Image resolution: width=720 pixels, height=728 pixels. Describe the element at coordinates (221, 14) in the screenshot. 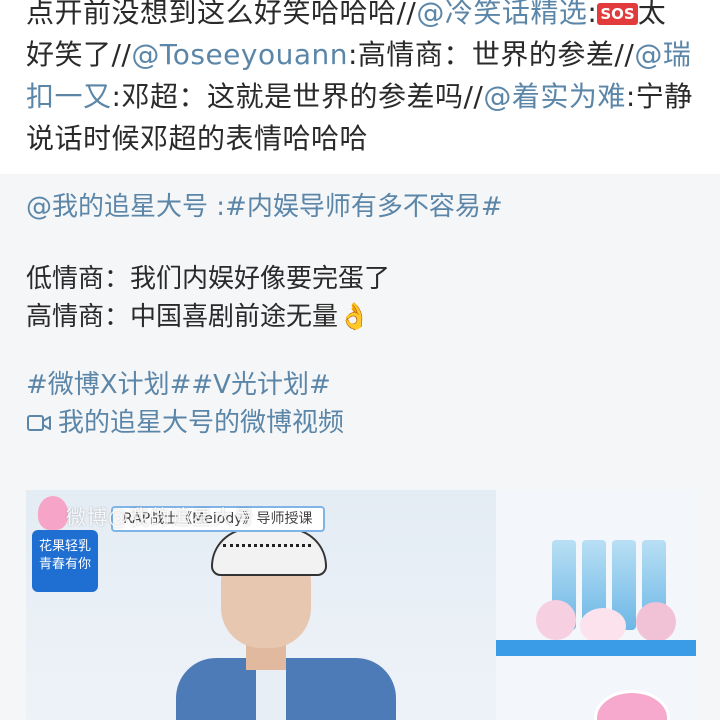

I see `repost-seg: 点开前没想到这么好笑哈哈哈//` at that location.